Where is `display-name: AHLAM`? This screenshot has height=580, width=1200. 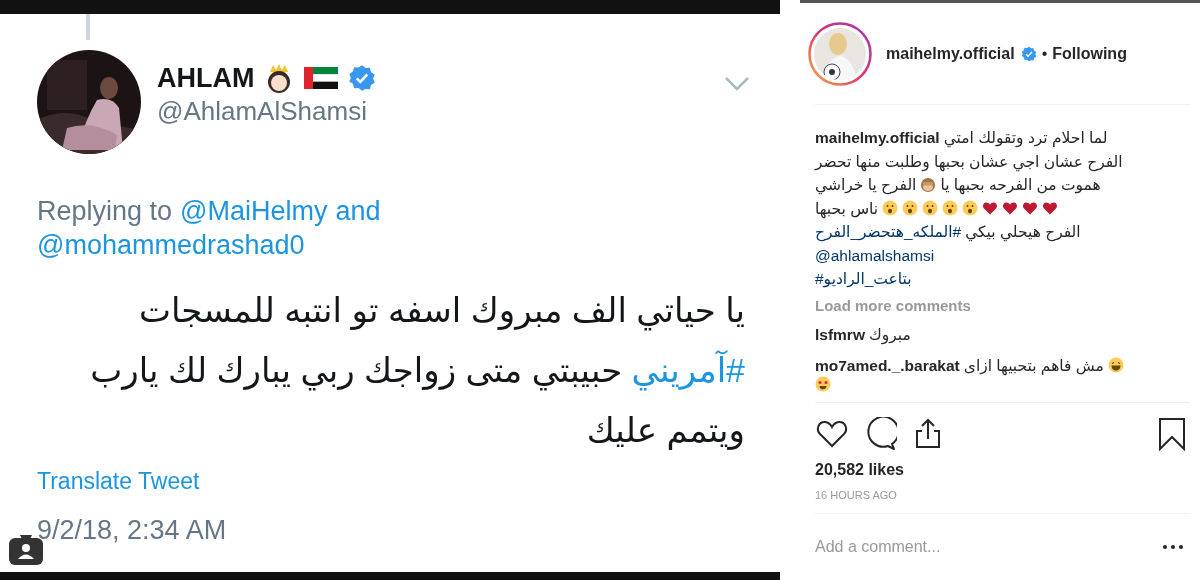
display-name: AHLAM is located at coordinates (206, 78).